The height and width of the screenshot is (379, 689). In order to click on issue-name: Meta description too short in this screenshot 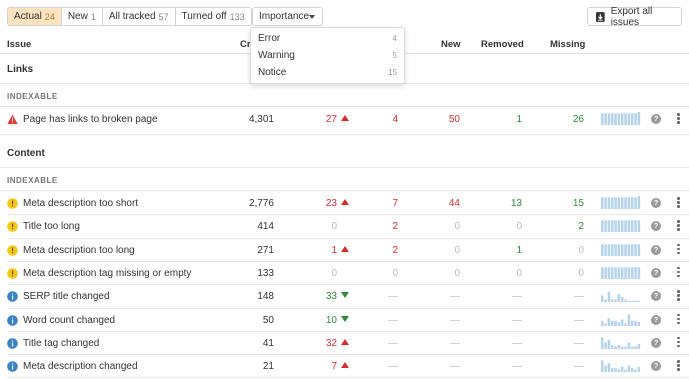, I will do `click(80, 203)`.